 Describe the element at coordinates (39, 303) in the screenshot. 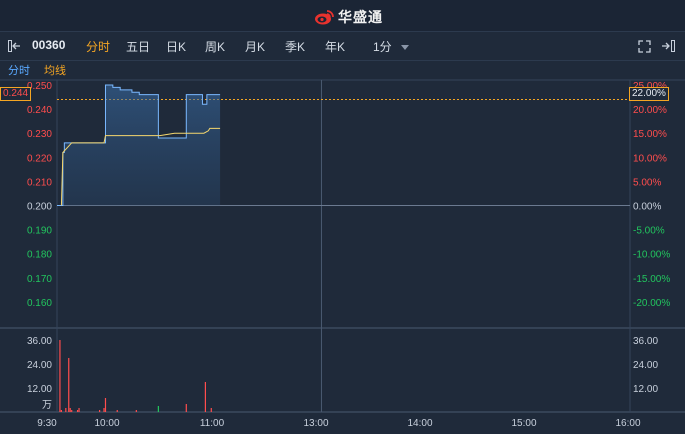

I see `price-tick-label: 0.160` at that location.